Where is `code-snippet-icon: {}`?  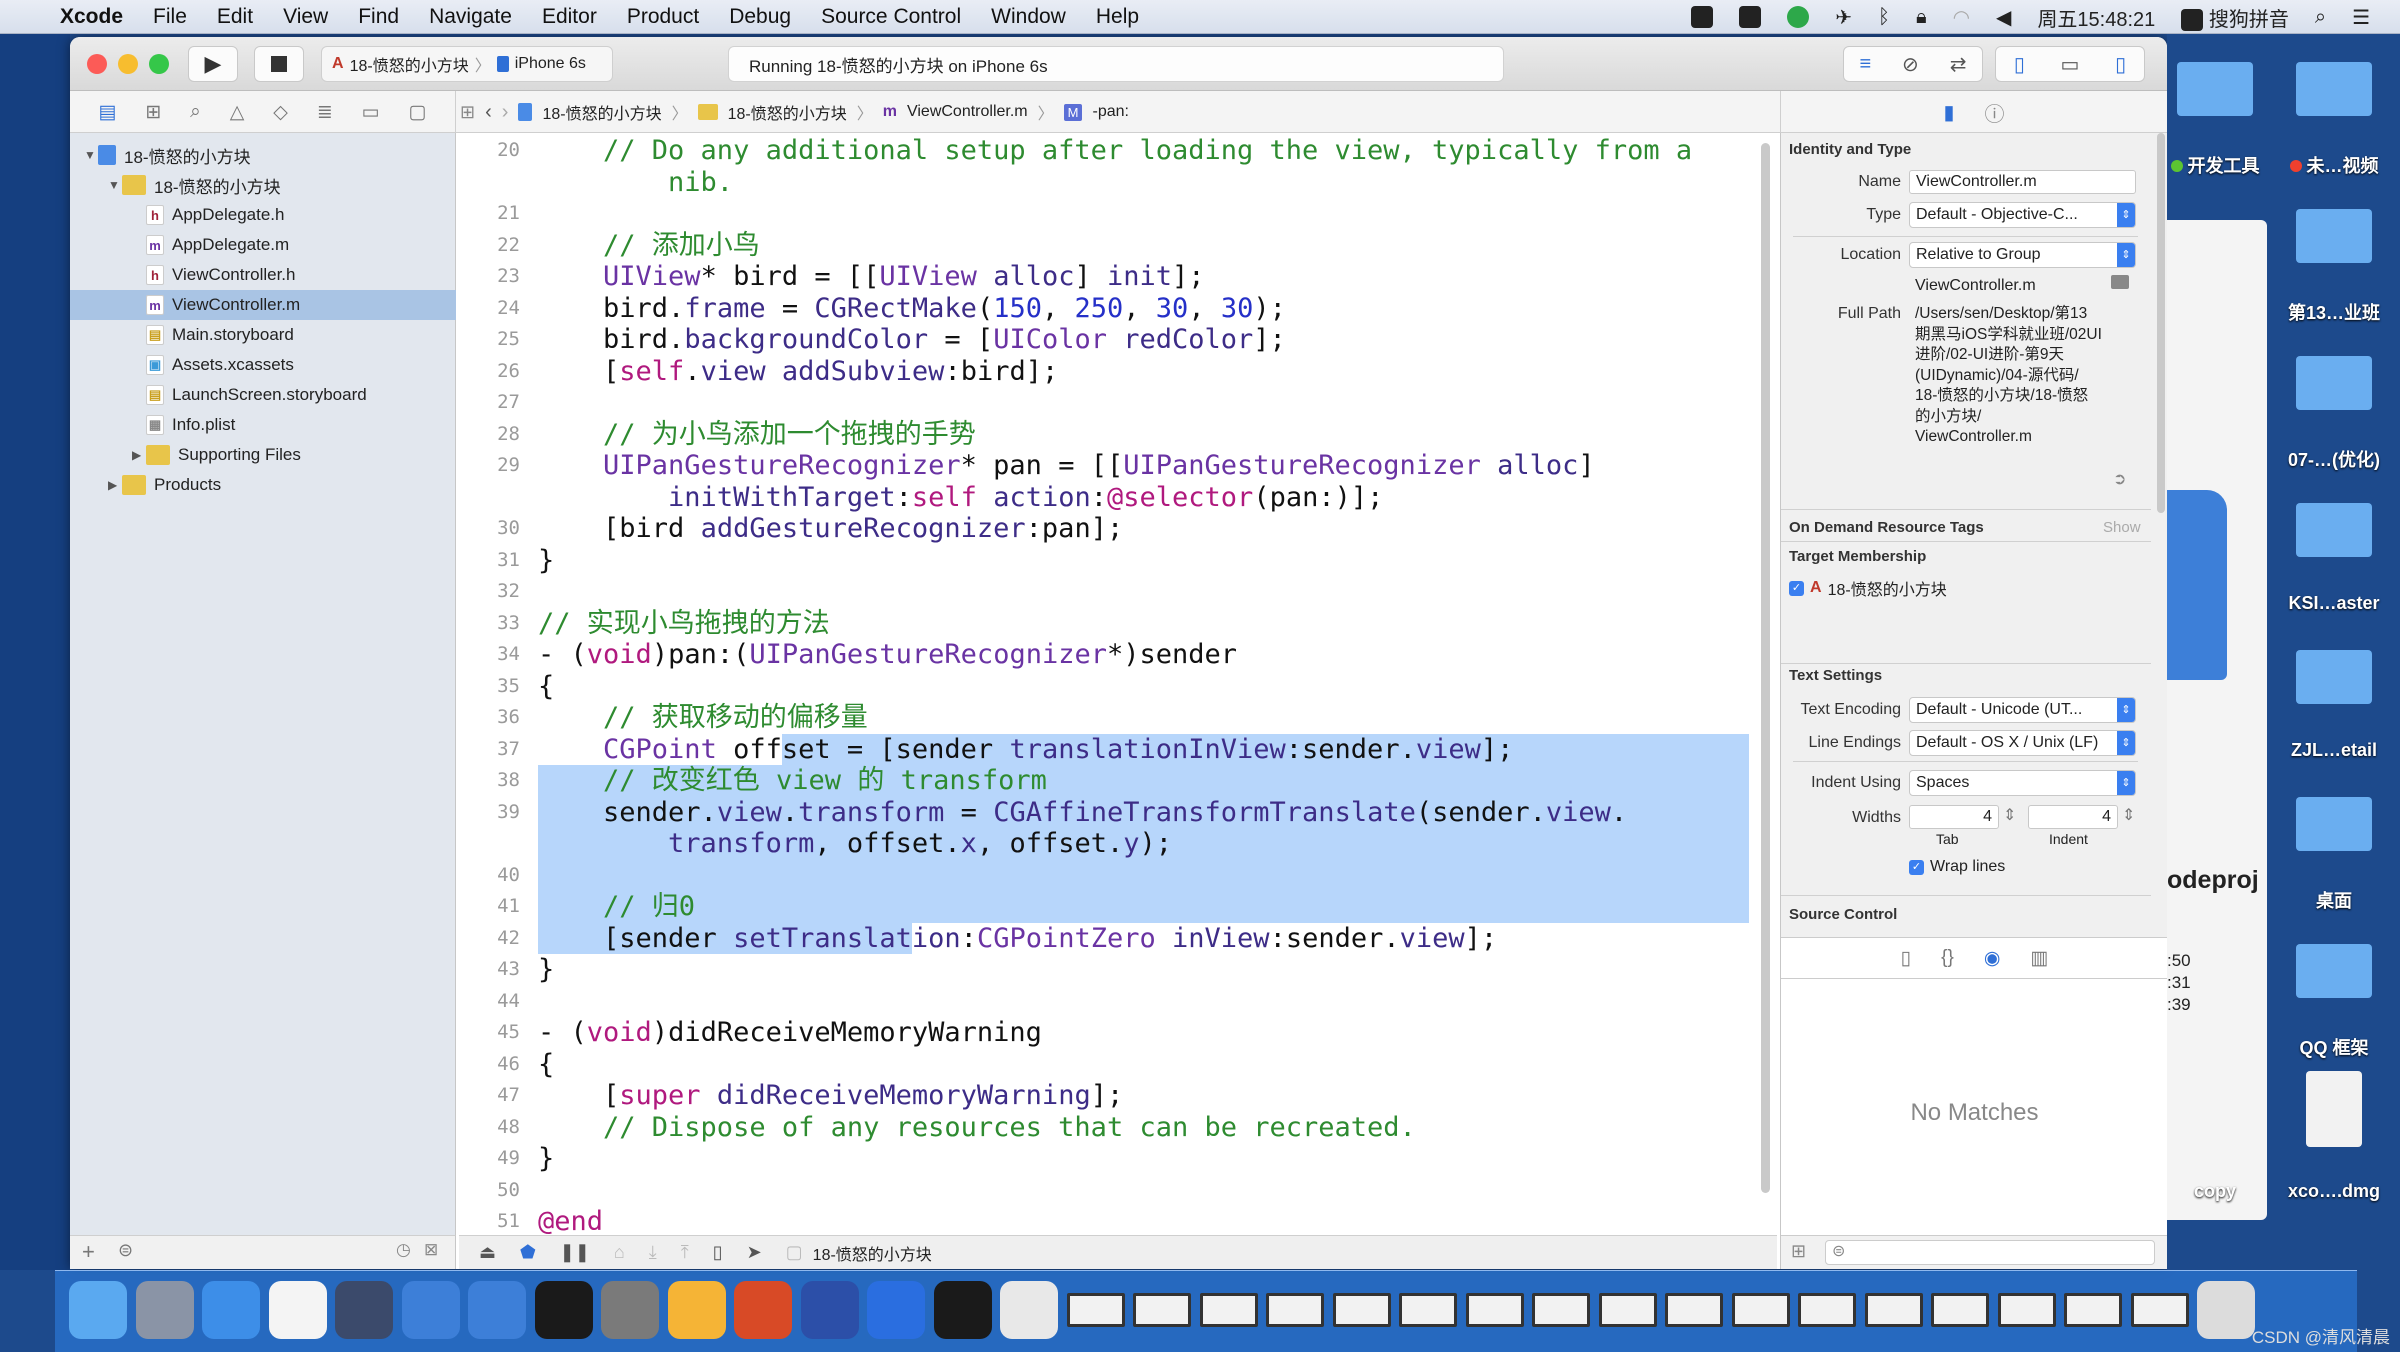 code-snippet-icon: {} is located at coordinates (1947, 958).